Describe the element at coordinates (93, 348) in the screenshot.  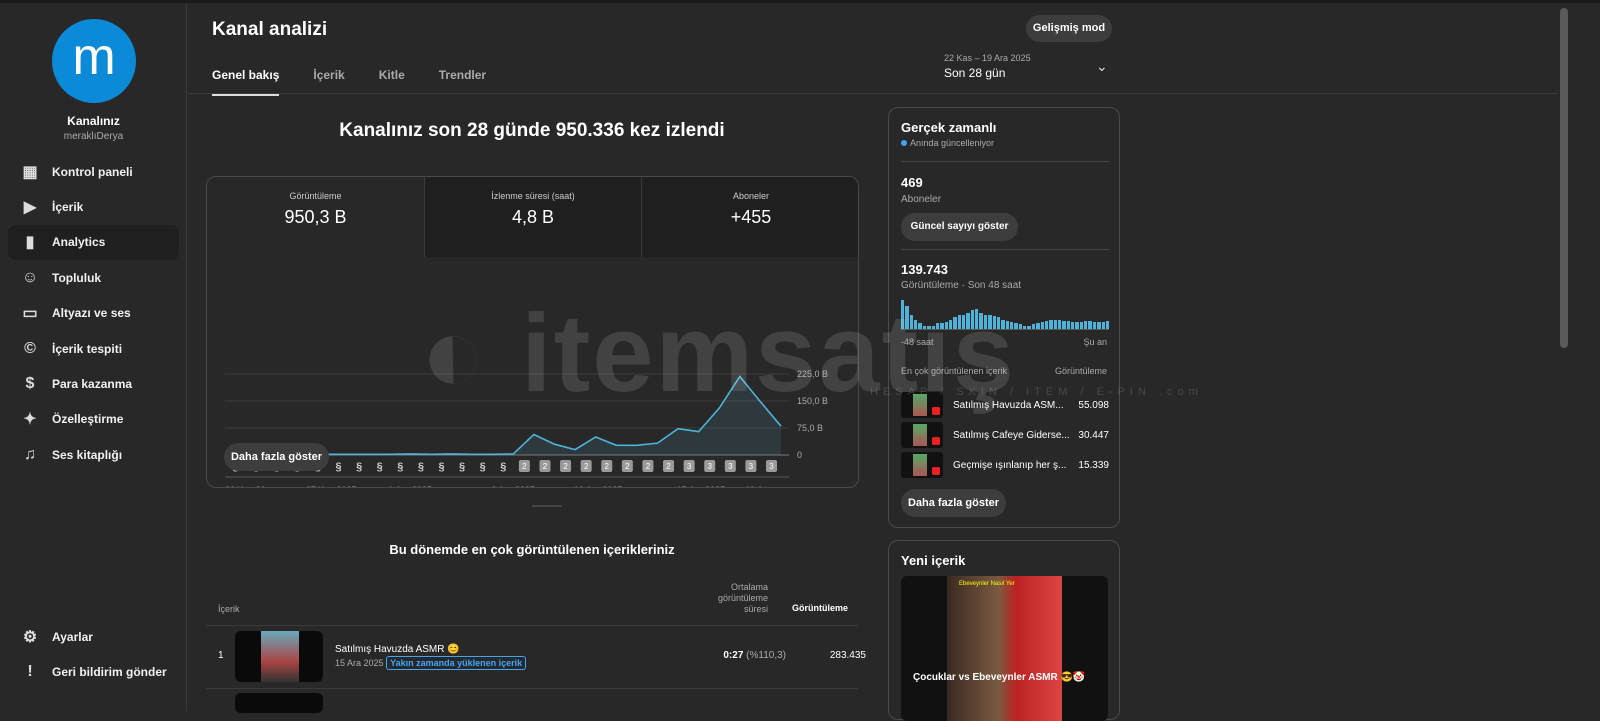
I see `sidebar-item-copyright: ©İçerik tespiti` at that location.